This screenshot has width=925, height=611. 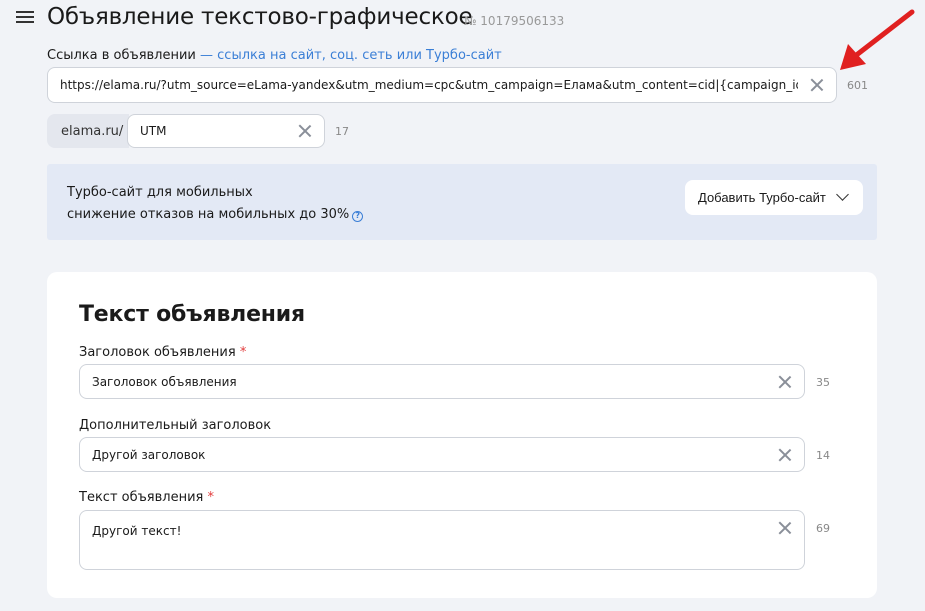 What do you see at coordinates (785, 528) in the screenshot?
I see `clear-body-text-icon` at bounding box center [785, 528].